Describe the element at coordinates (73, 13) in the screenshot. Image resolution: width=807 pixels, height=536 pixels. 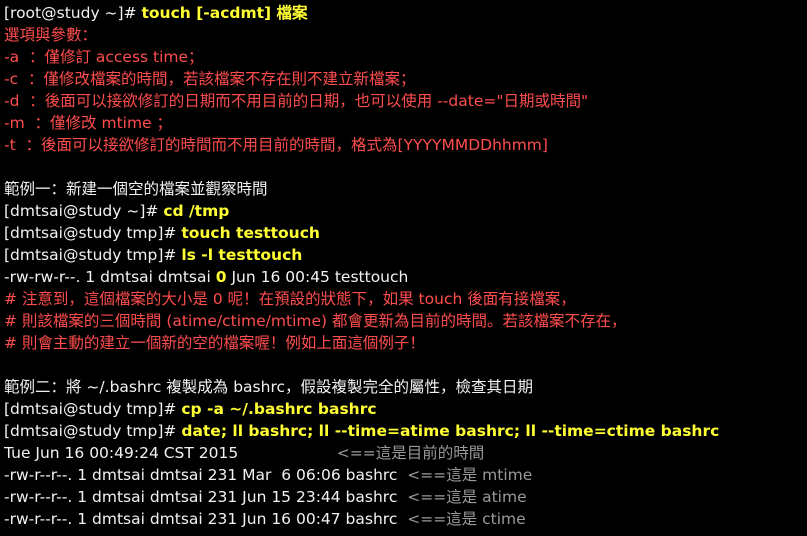
I see `terminal-text: [root@study ~]#` at that location.